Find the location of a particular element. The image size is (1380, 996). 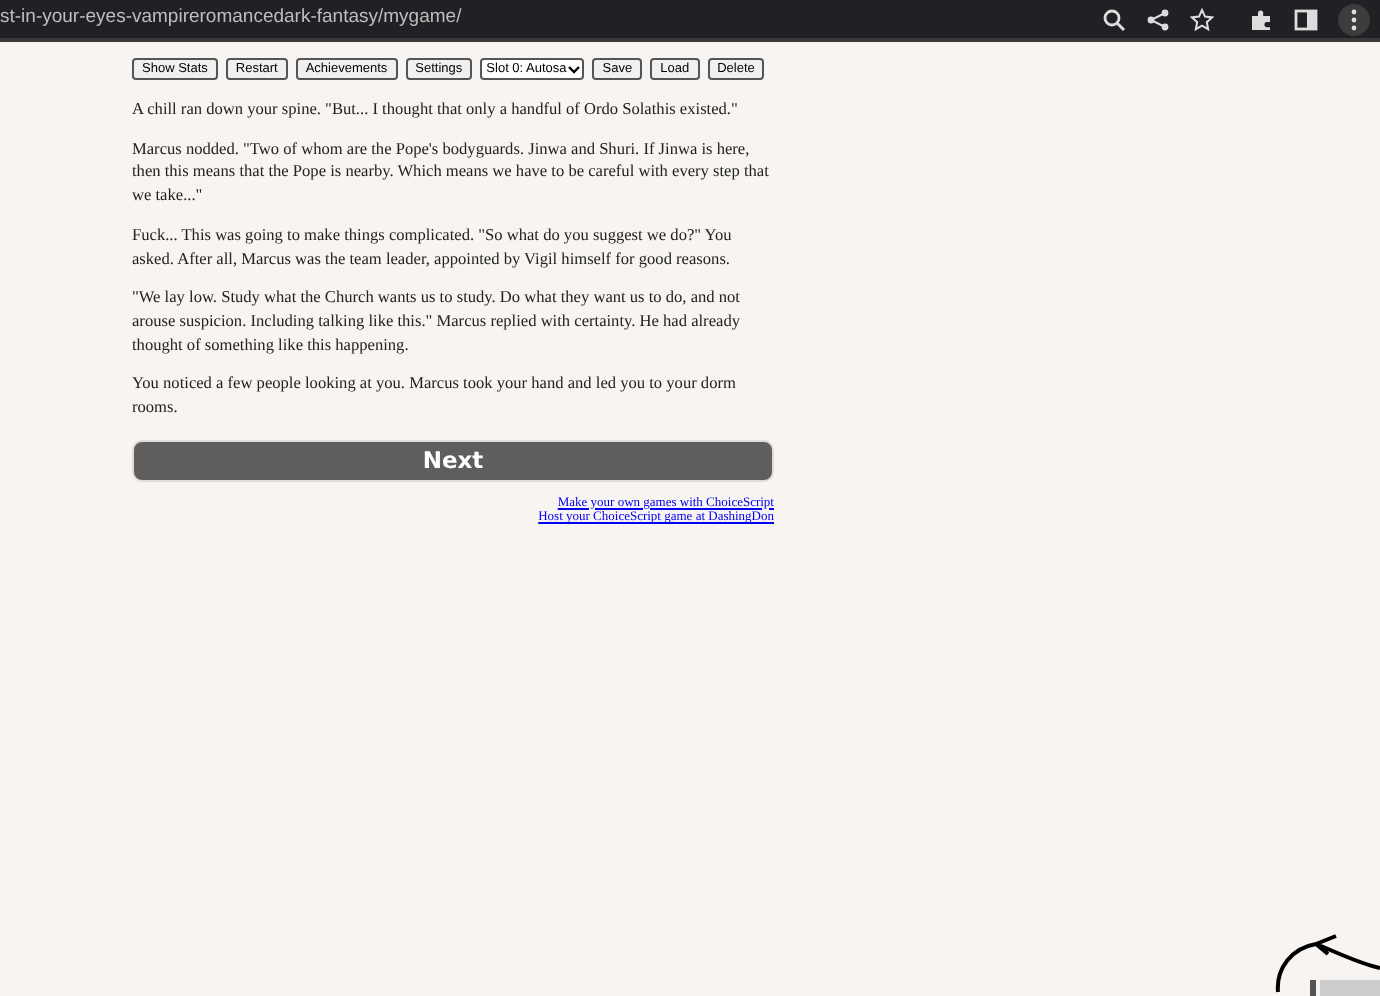

puzzle-icon is located at coordinates (1262, 20).